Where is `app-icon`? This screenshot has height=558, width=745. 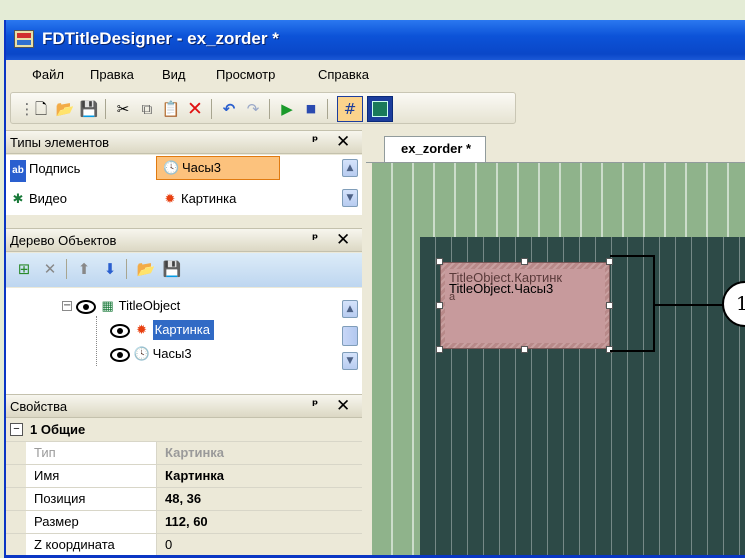
app-icon is located at coordinates (24, 39).